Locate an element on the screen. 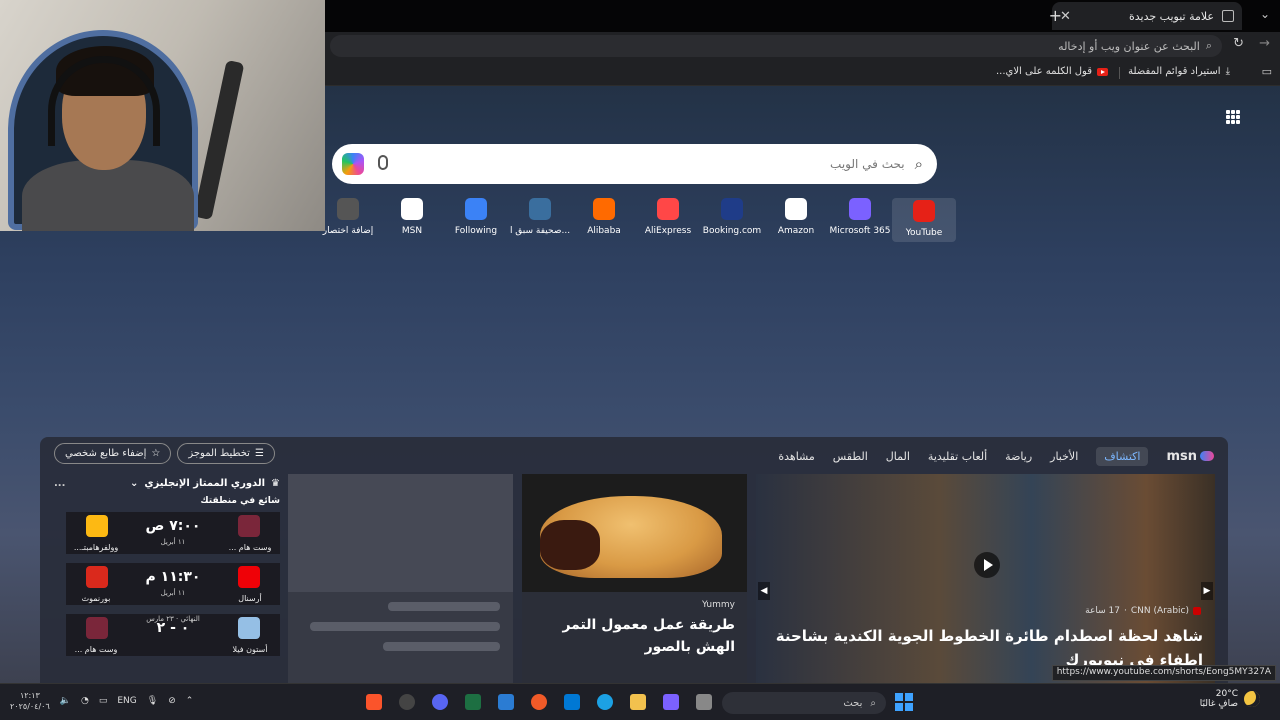 The image size is (1280, 720). new-tab-button: + is located at coordinates (1055, 15).